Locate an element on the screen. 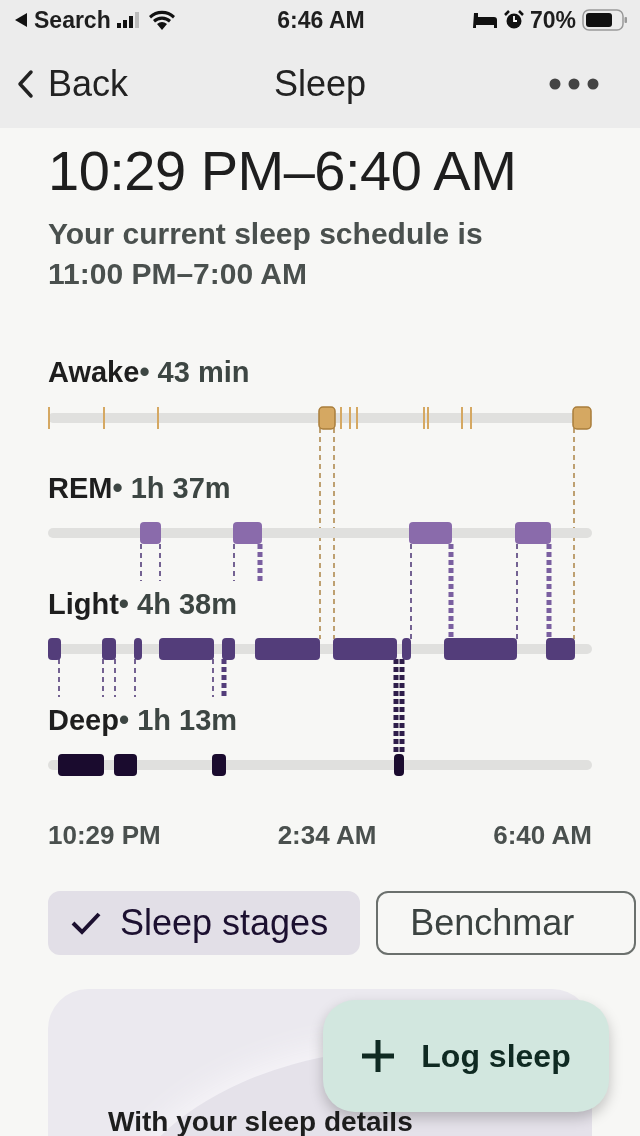  axis-label: 2:34 AM is located at coordinates (327, 835).